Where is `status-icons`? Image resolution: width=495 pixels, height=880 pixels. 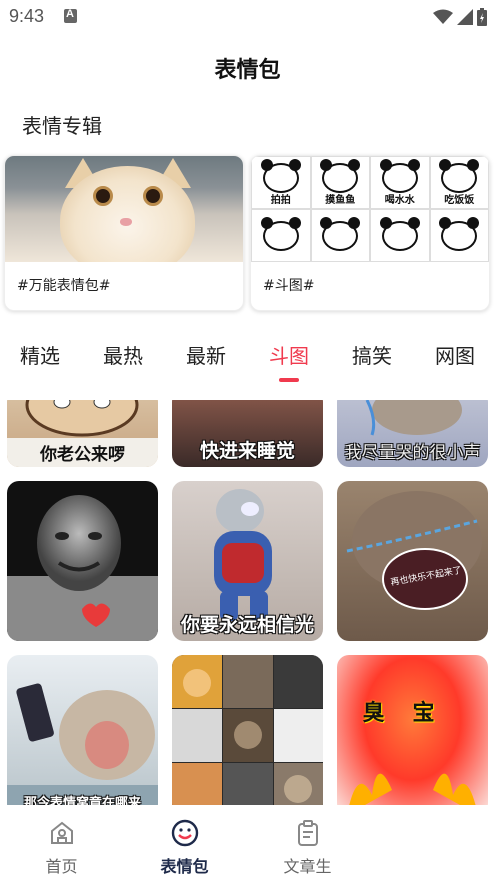 status-icons is located at coordinates (460, 17).